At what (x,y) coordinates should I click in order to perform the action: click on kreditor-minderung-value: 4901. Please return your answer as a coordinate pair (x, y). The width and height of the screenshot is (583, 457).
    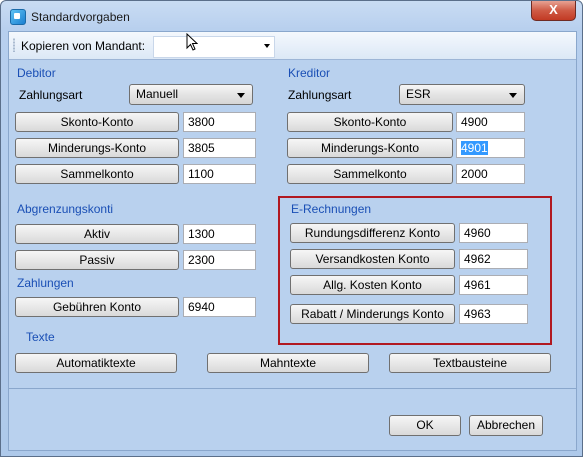
    Looking at the image, I should click on (474, 148).